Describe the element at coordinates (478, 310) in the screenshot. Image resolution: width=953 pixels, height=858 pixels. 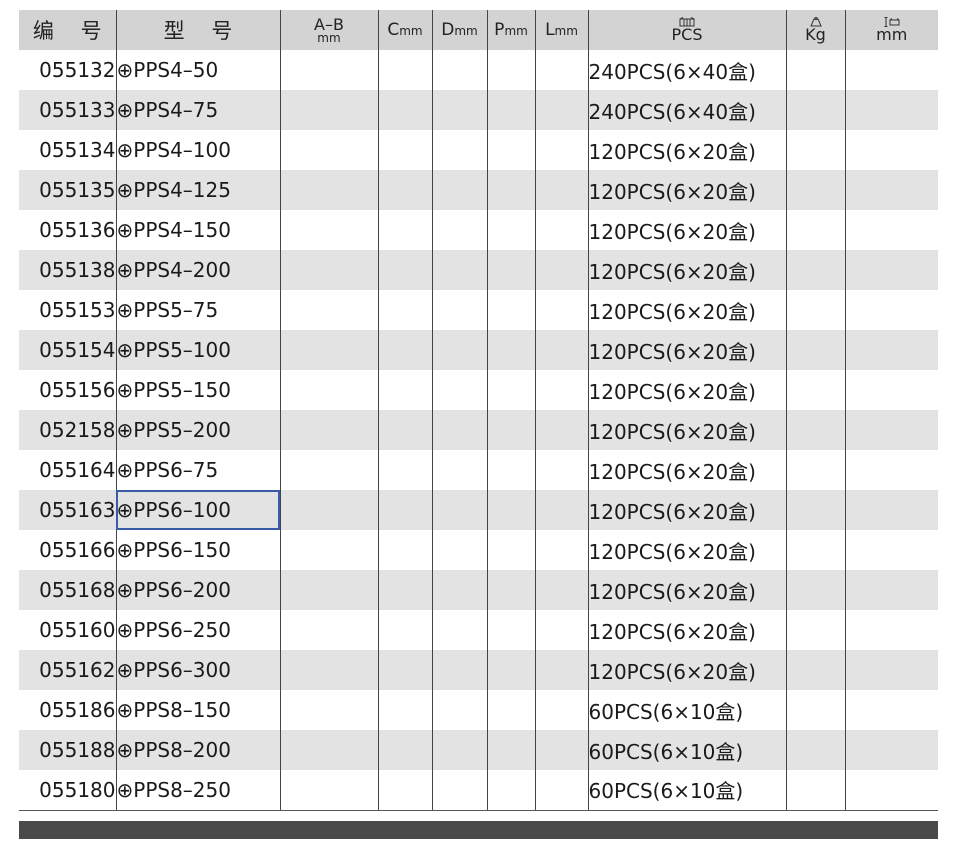
I see `table-row: 055153 ⊕PPS5–75 120PCS(6×20盒)` at that location.